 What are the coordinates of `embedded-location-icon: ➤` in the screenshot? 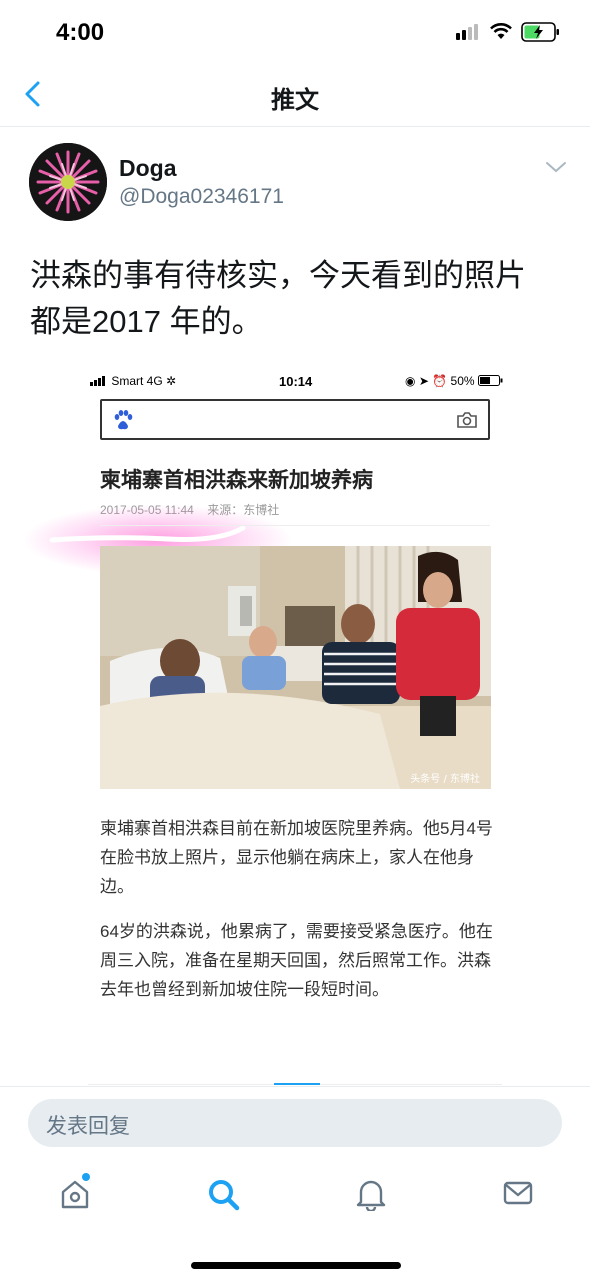 It's located at (423, 381).